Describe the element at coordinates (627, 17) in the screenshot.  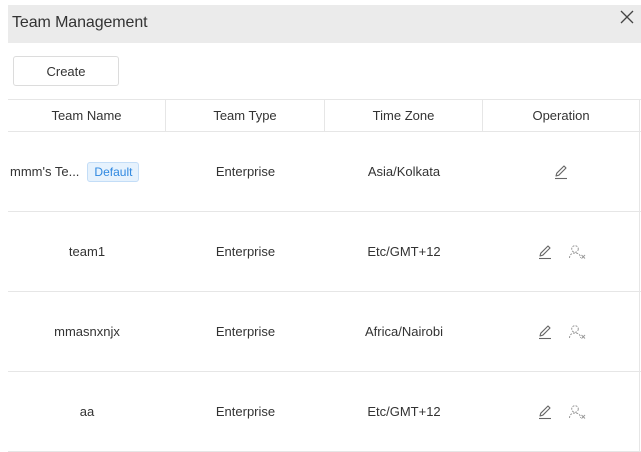
I see `close-icon` at that location.